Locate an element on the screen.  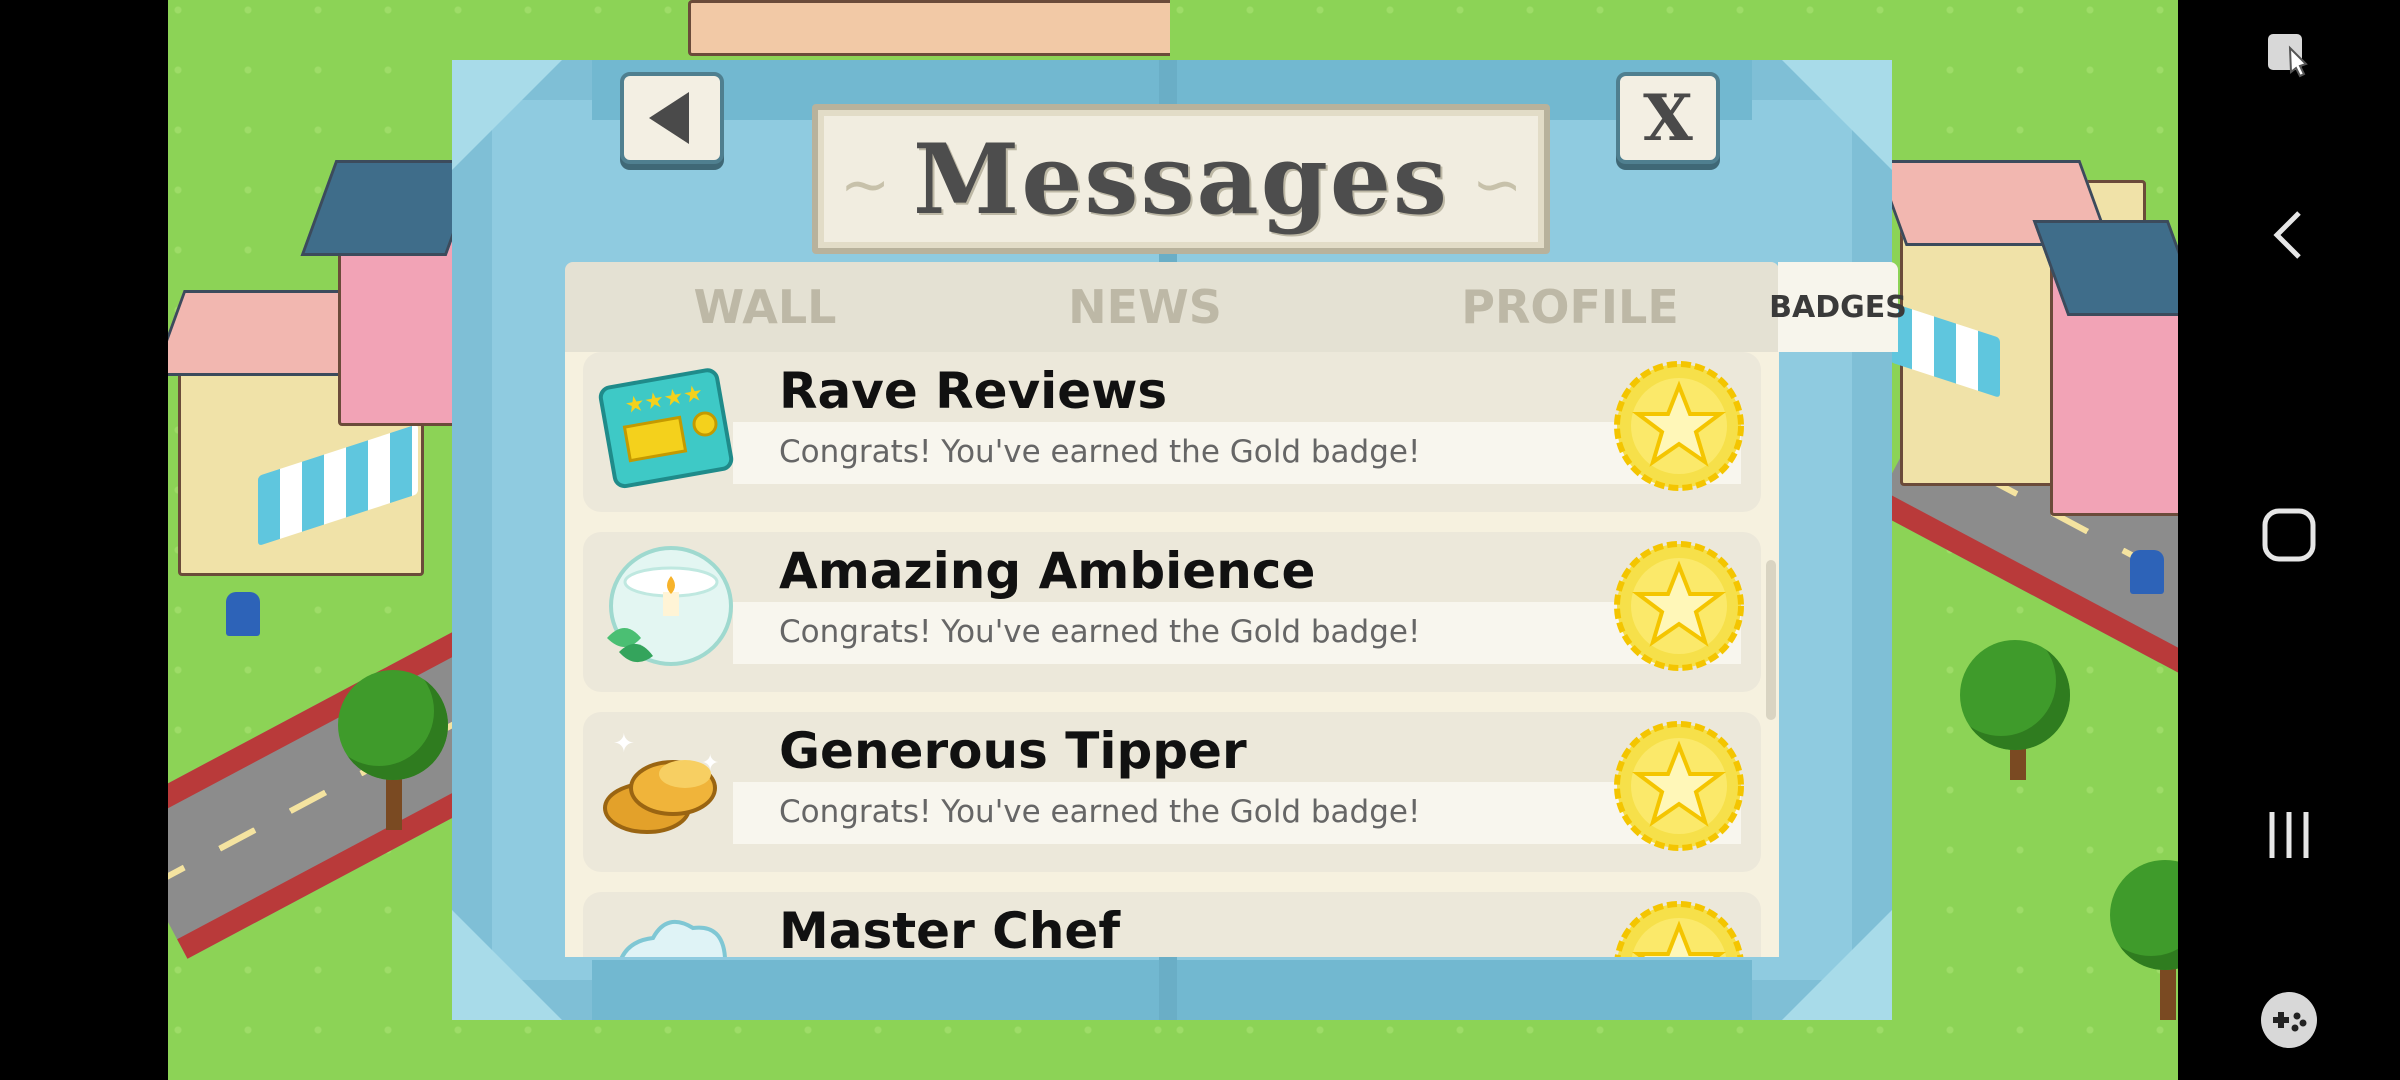
building is located at coordinates (931, 28).